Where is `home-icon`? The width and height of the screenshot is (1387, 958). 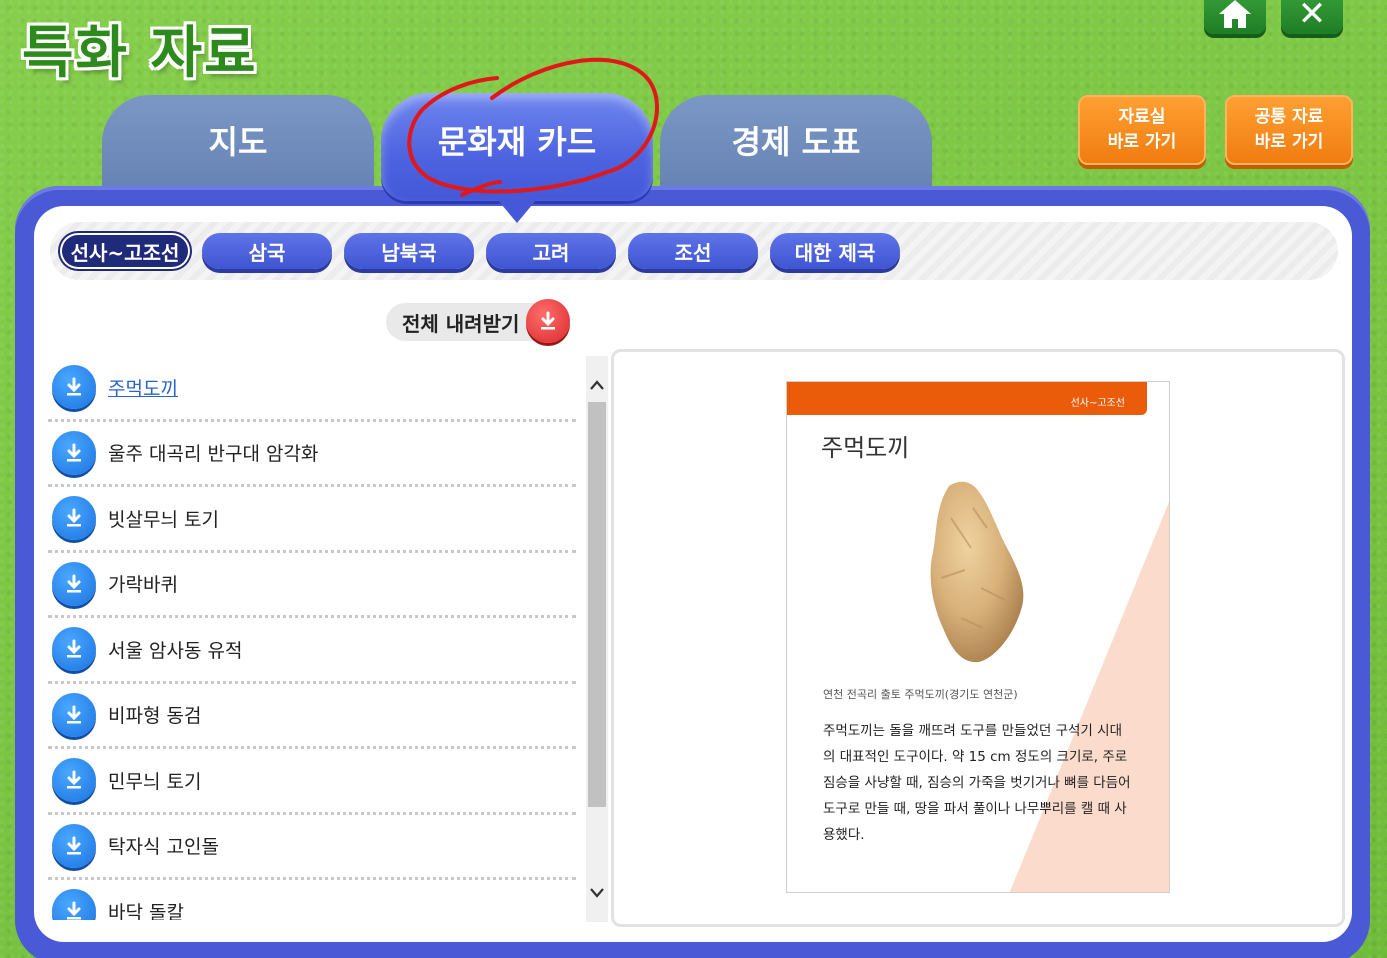
home-icon is located at coordinates (1235, 14).